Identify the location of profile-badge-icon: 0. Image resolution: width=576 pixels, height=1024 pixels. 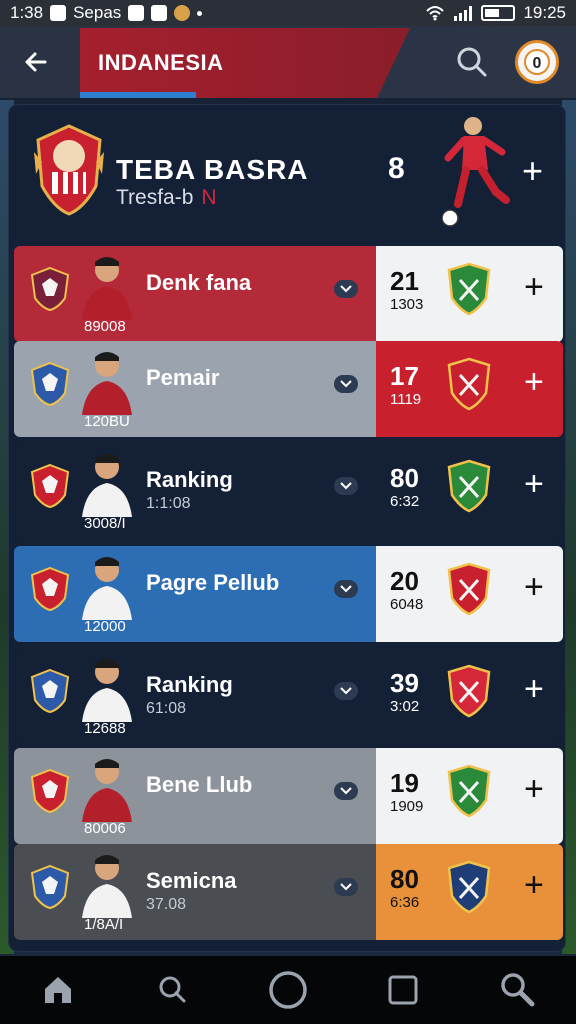
(537, 62).